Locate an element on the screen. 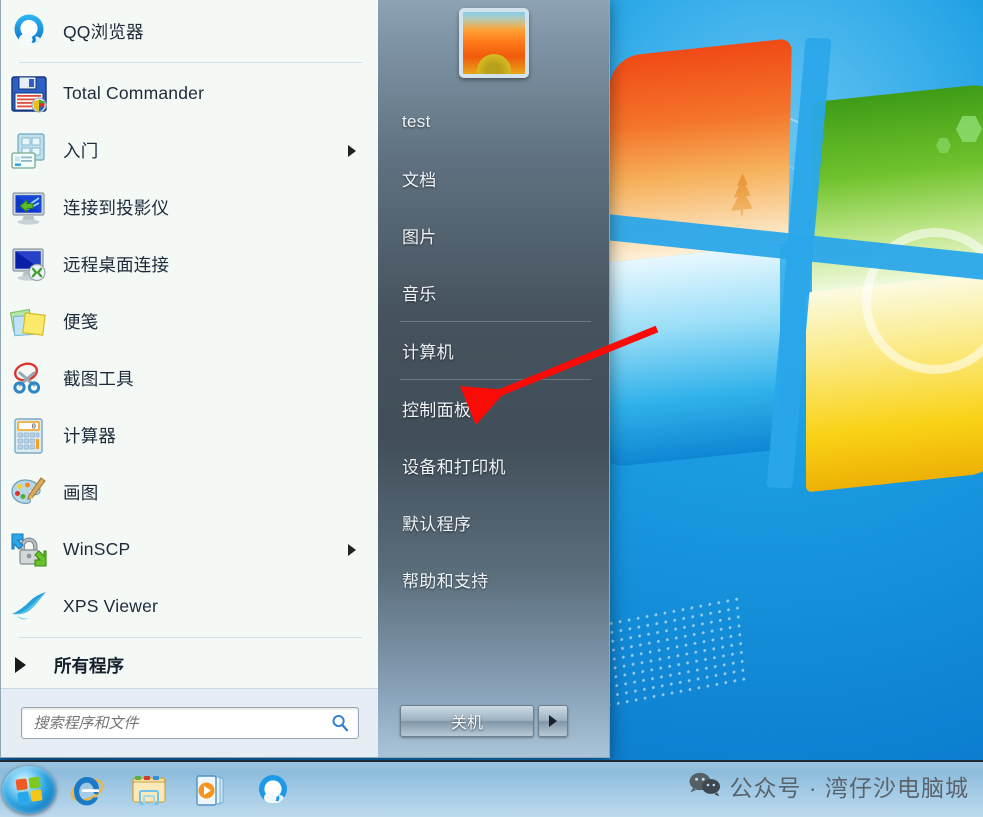 The image size is (983, 817). remote-desktop-icon is located at coordinates (29, 265).